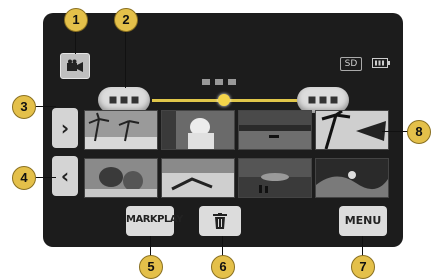 Image resolution: width=444 pixels, height=280 pixels. I want to click on callout-5: 5, so click(151, 267).